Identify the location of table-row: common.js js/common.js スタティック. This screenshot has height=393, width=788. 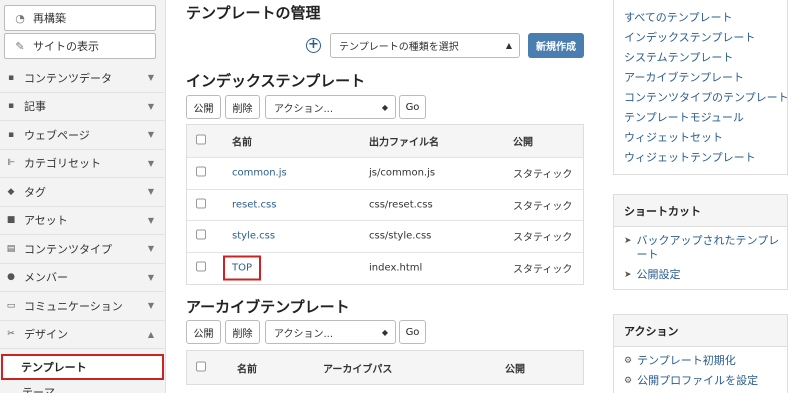
(385, 174).